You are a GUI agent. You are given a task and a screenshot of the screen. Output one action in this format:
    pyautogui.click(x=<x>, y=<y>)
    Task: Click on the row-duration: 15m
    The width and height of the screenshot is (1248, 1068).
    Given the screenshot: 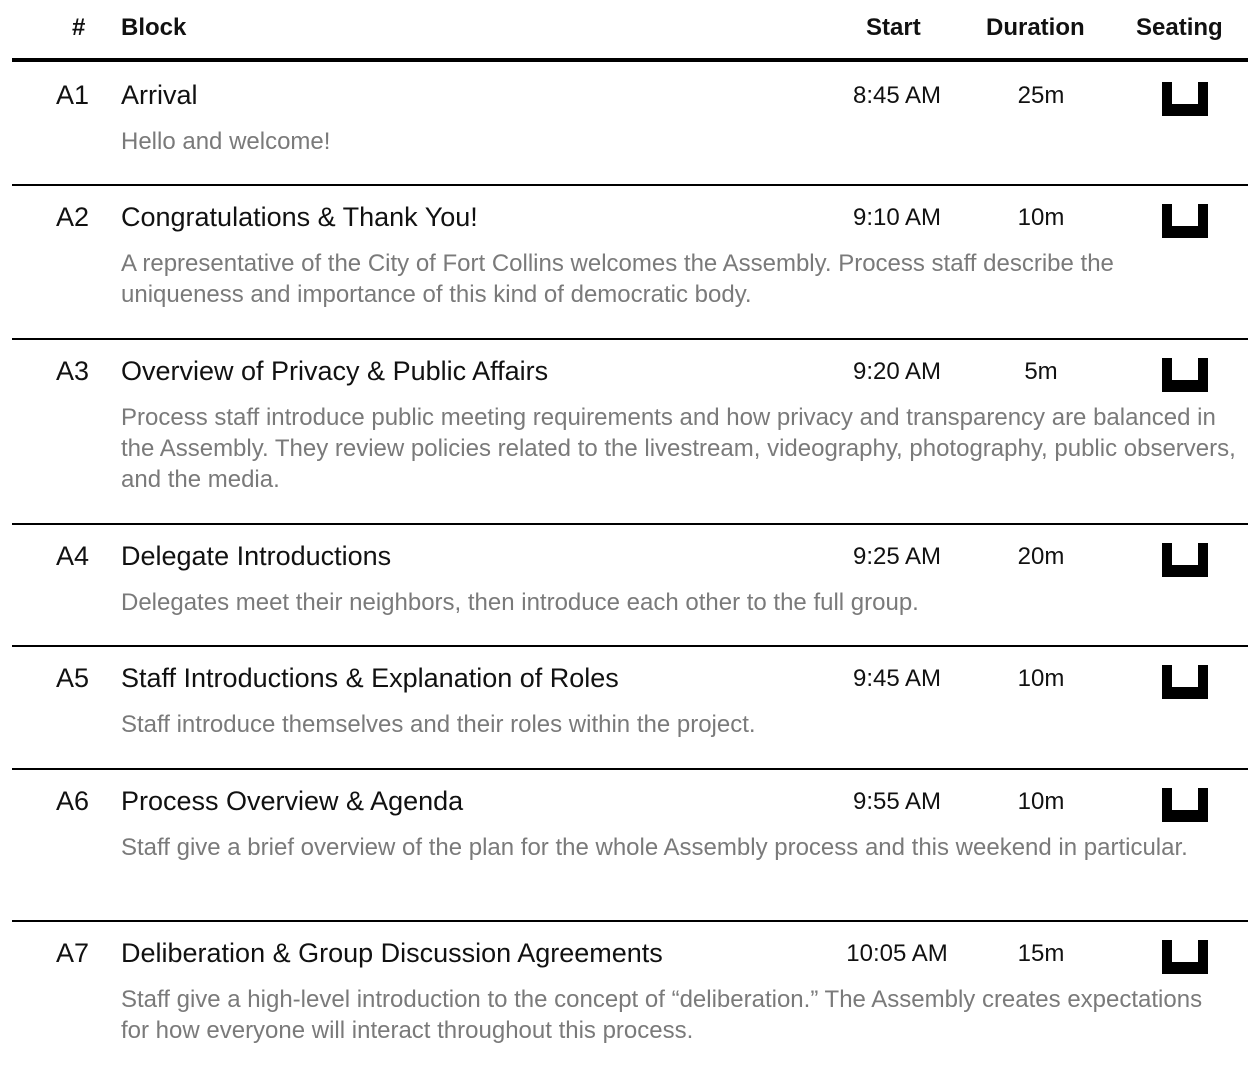 What is the action you would take?
    pyautogui.click(x=1041, y=953)
    